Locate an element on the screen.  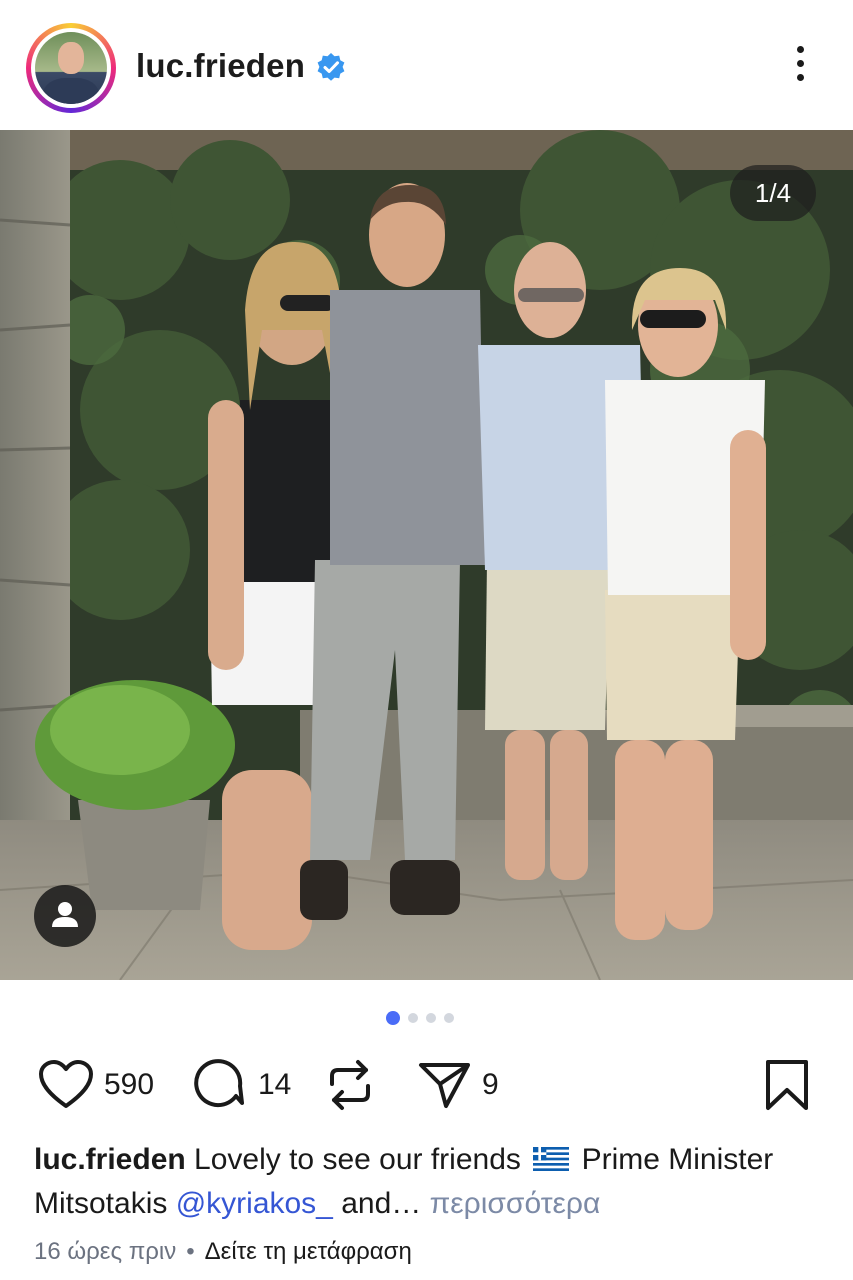
person-tag-icon is located at coordinates (65, 914).